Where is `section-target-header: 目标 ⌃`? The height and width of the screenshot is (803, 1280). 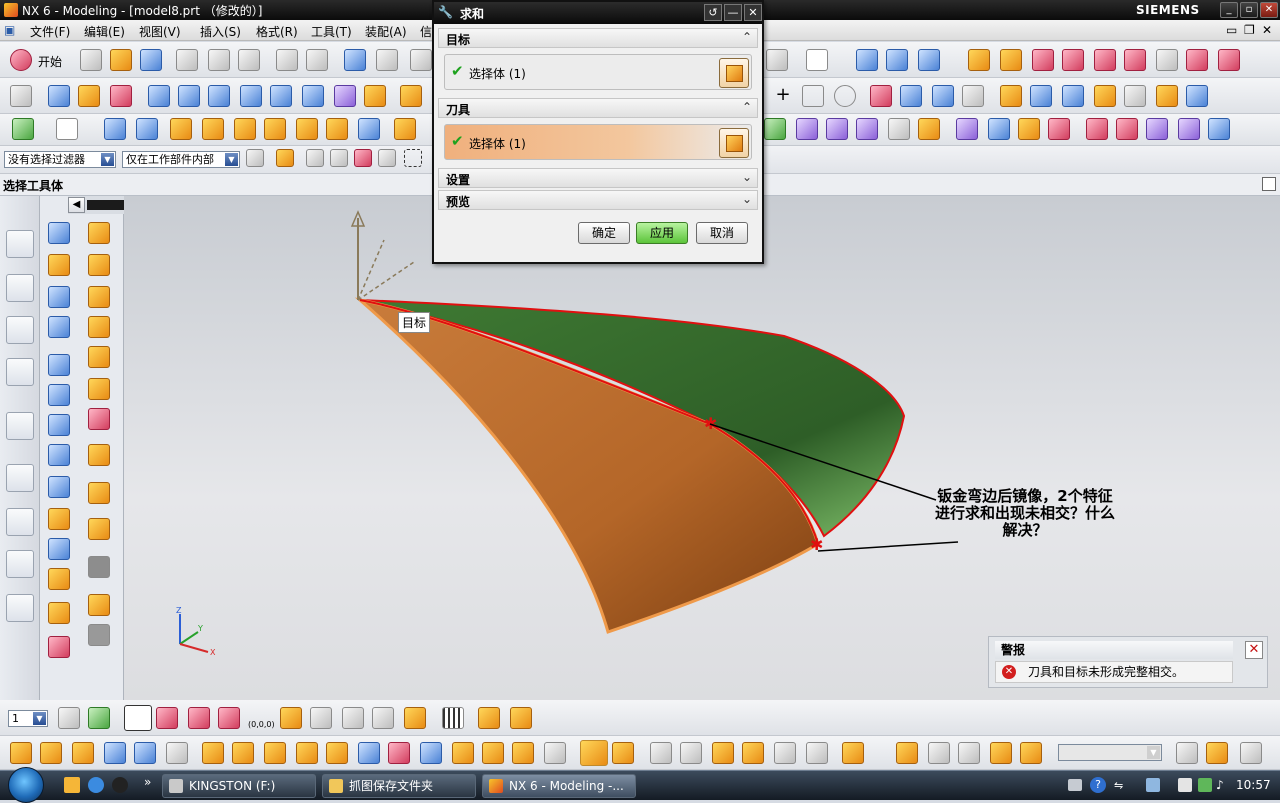 section-target-header: 目标 ⌃ is located at coordinates (598, 38).